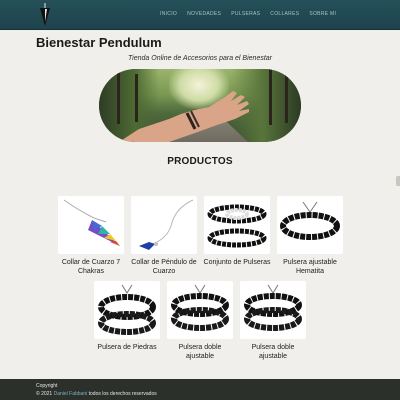  What do you see at coordinates (310, 220) in the screenshot?
I see `hematite-bracelet-icon` at bounding box center [310, 220].